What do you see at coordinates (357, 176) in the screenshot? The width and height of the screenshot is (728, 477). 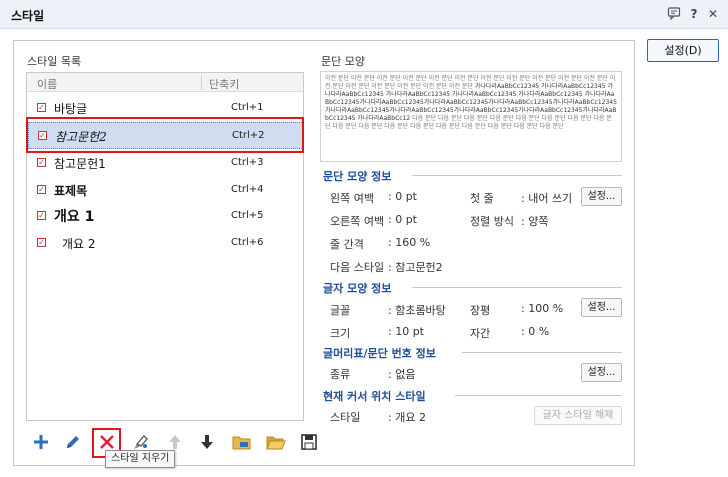 I see `para-info-title: 문단 모양 정보` at bounding box center [357, 176].